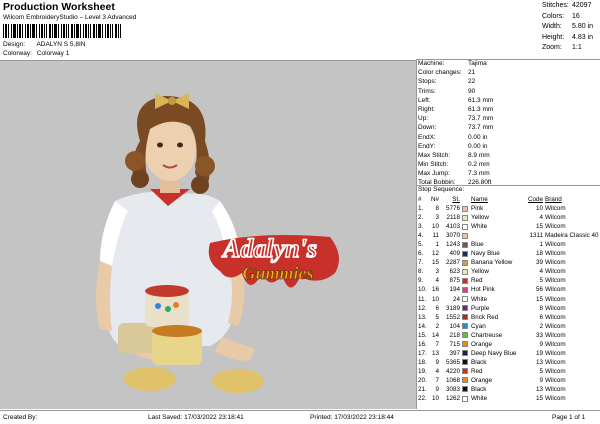 This screenshot has width=600, height=424. What do you see at coordinates (499, 235) in the screenshot?
I see `row-color-name` at bounding box center [499, 235].